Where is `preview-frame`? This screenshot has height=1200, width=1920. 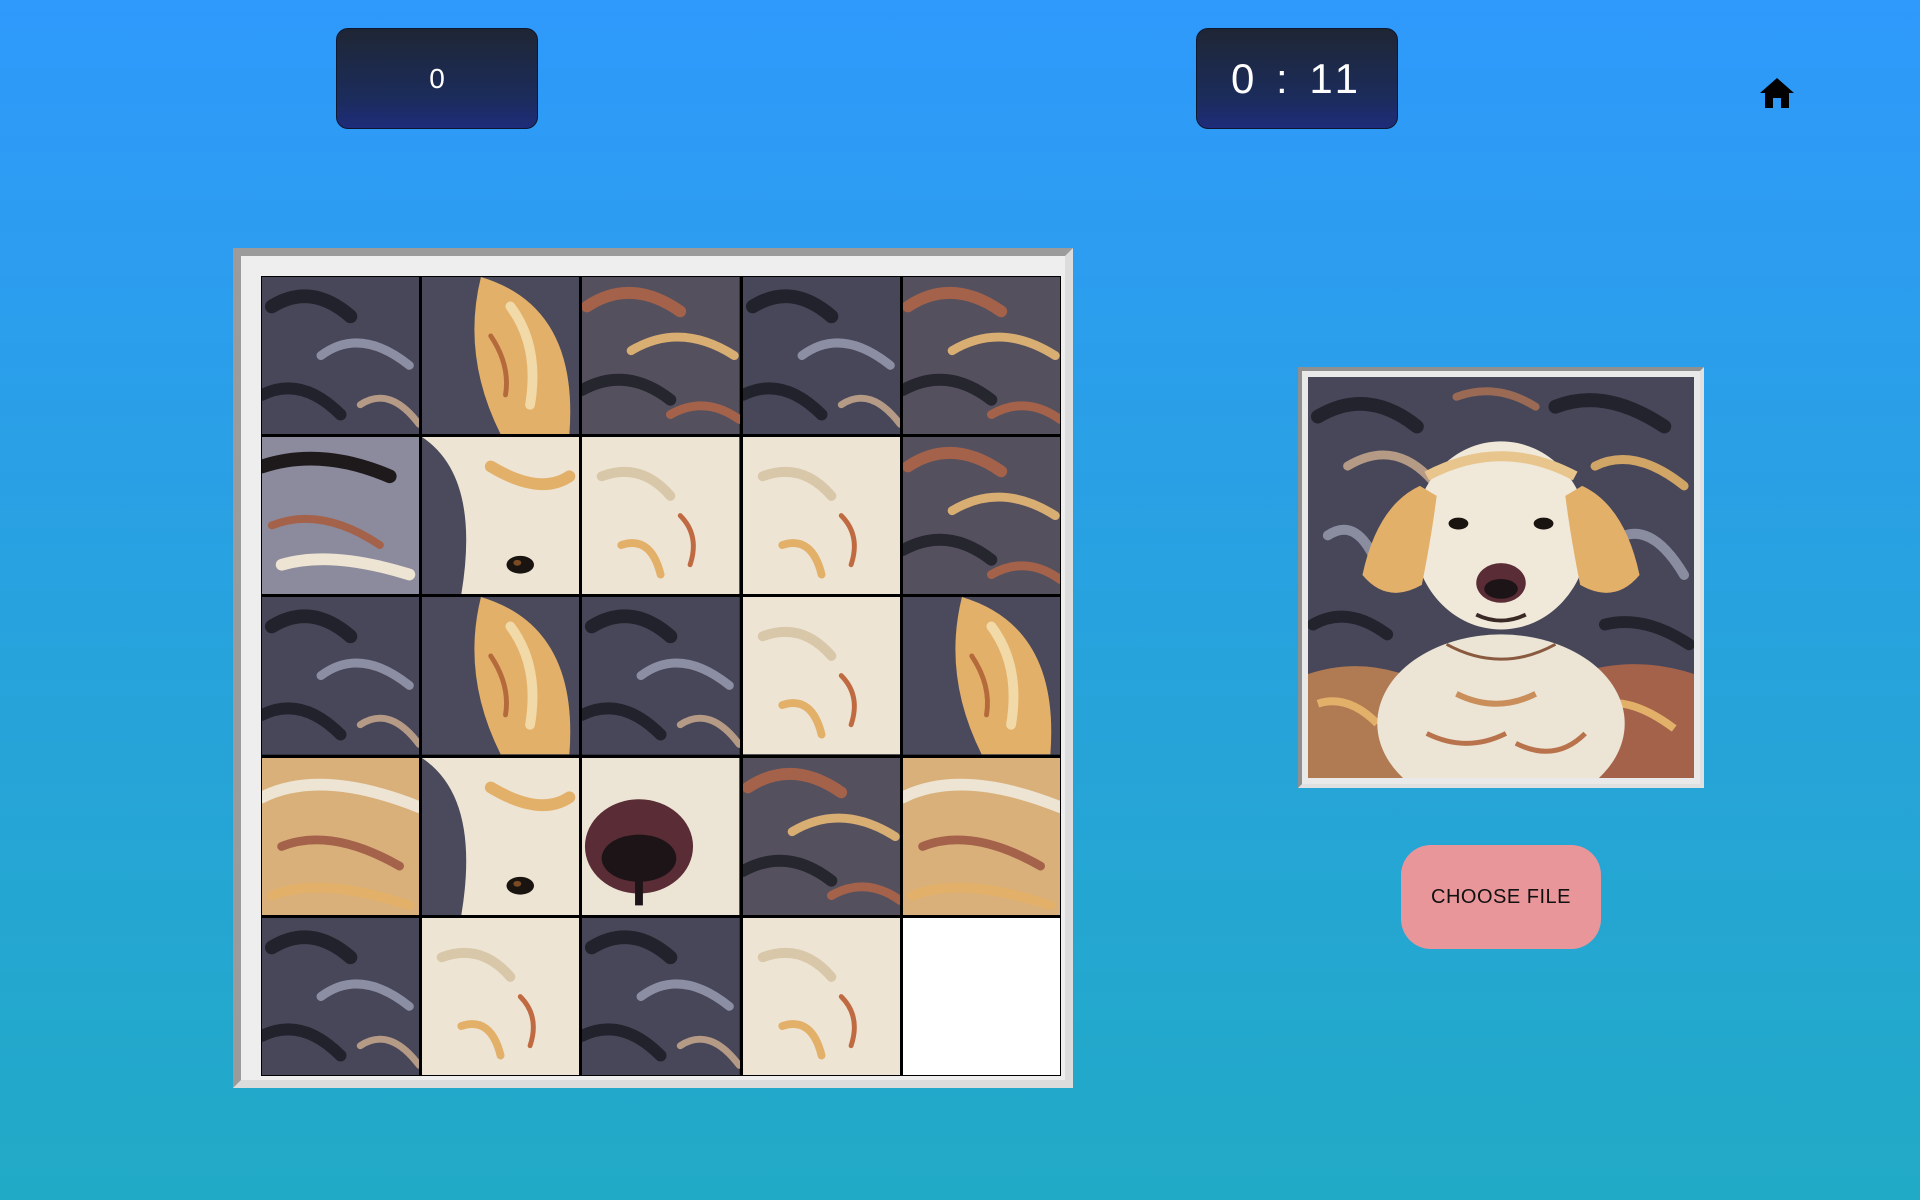
preview-frame is located at coordinates (1501, 577).